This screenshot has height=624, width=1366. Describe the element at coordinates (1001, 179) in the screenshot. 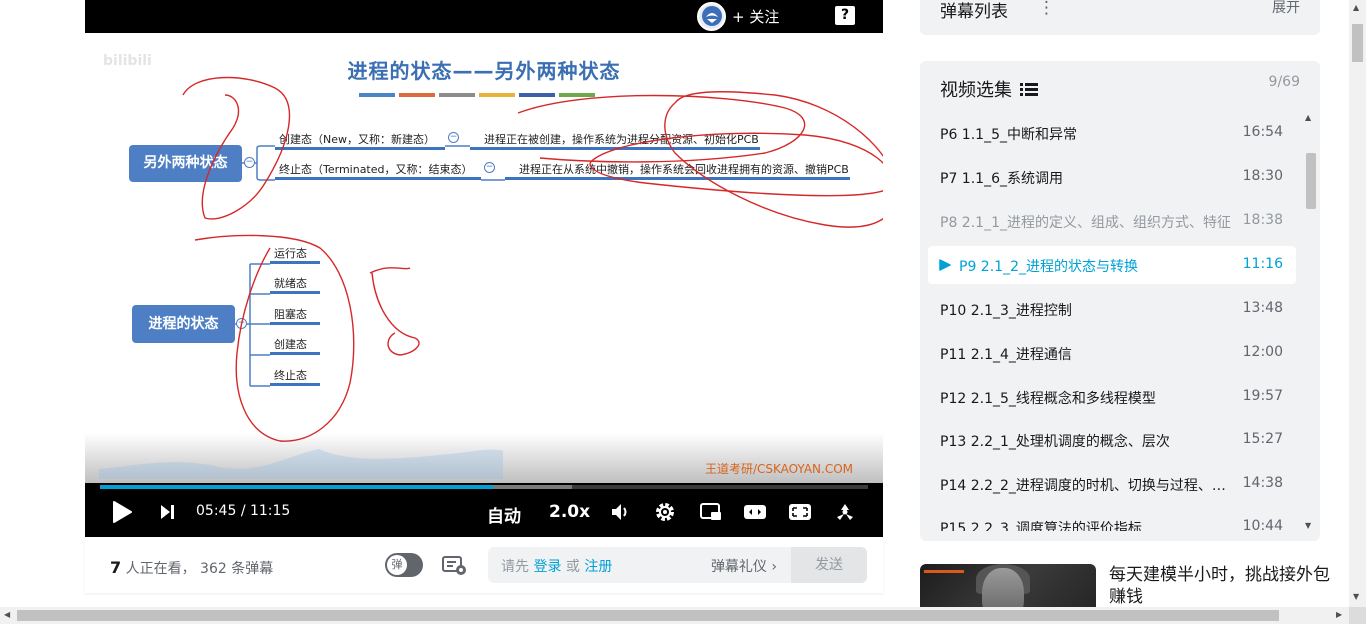

I see `episode-label: P7 1.1_6_系统调用` at that location.